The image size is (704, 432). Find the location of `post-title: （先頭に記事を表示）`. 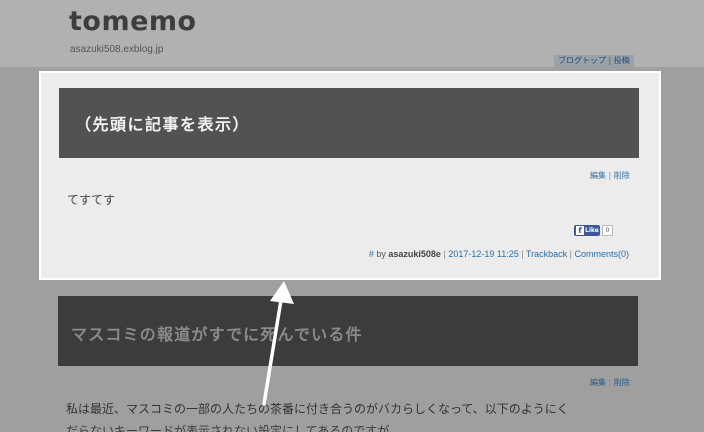

post-title: （先頭に記事を表示） is located at coordinates (162, 123).